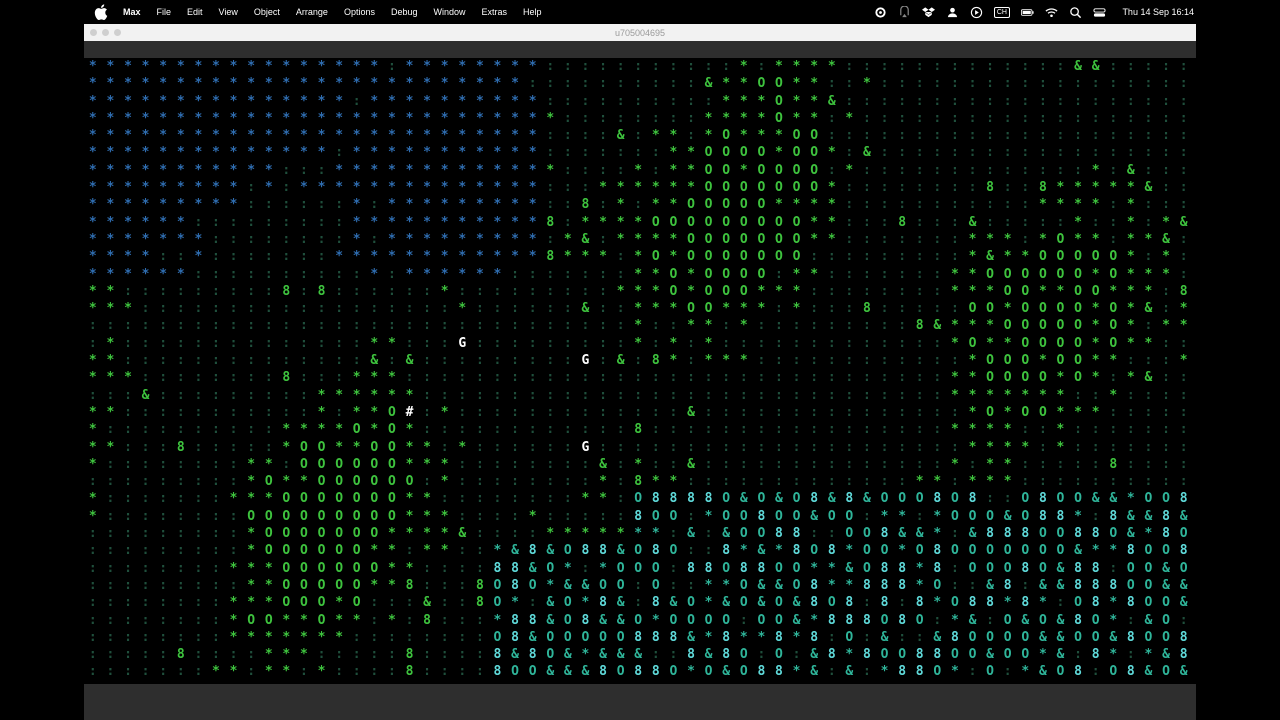 Image resolution: width=1280 pixels, height=720 pixels. Describe the element at coordinates (105, 32) in the screenshot. I see `minimize-button` at that location.